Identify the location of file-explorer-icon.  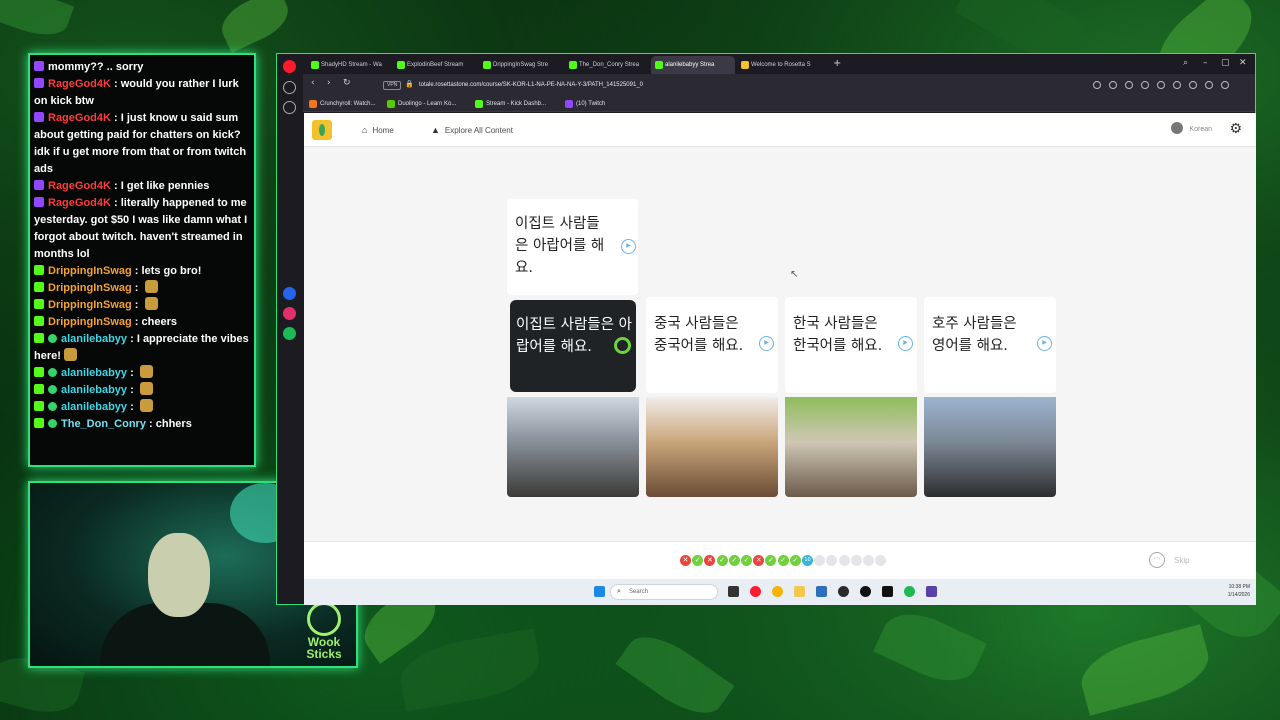
(799, 591).